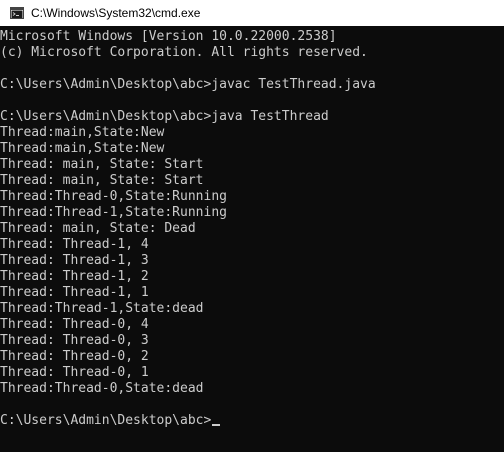  What do you see at coordinates (74, 292) in the screenshot?
I see `console-line: Thread: Thread-1, 1` at bounding box center [74, 292].